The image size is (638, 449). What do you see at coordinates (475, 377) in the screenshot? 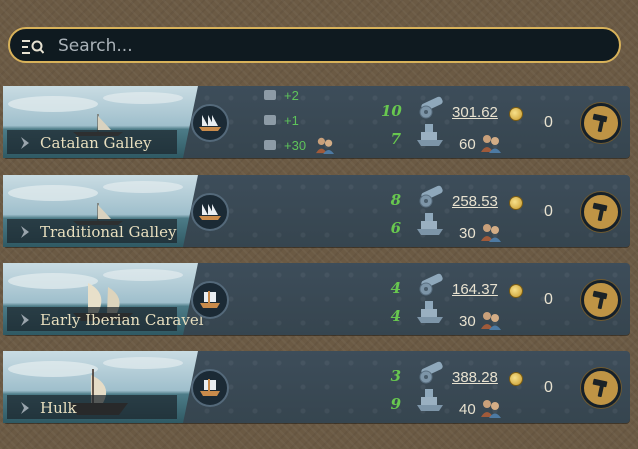
I see `gold-cost: 388.28` at bounding box center [475, 377].